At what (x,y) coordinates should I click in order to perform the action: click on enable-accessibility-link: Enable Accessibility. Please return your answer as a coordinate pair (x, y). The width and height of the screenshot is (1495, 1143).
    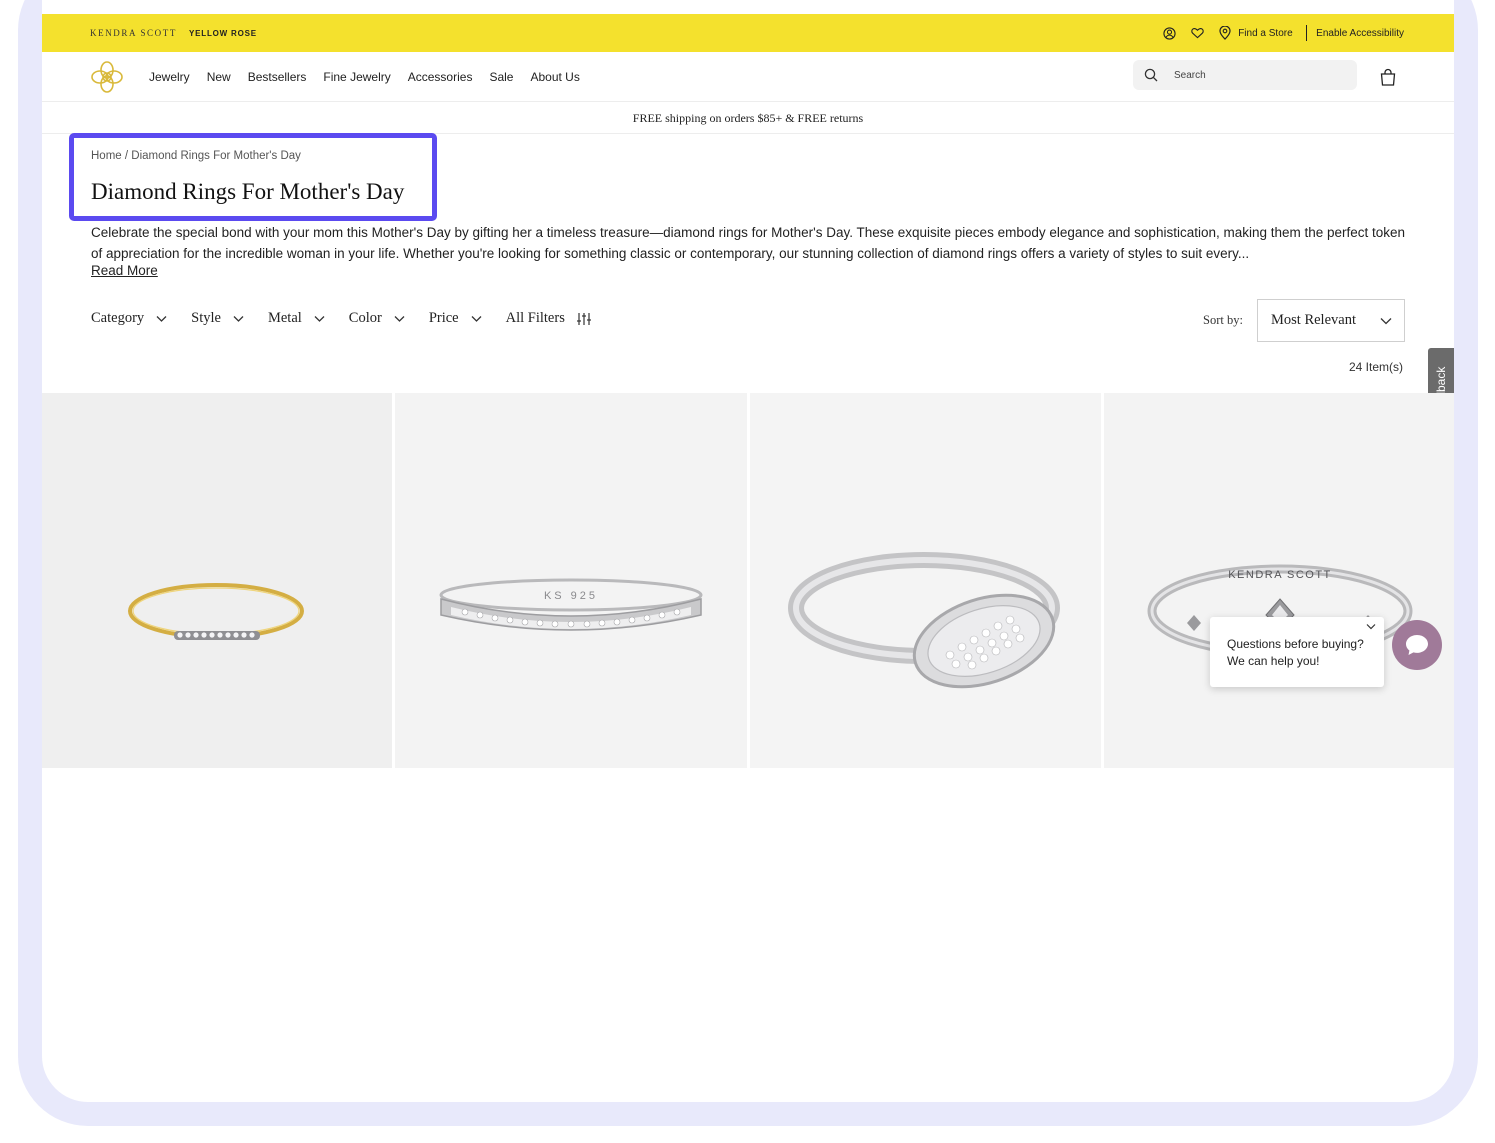
    Looking at the image, I should click on (1360, 33).